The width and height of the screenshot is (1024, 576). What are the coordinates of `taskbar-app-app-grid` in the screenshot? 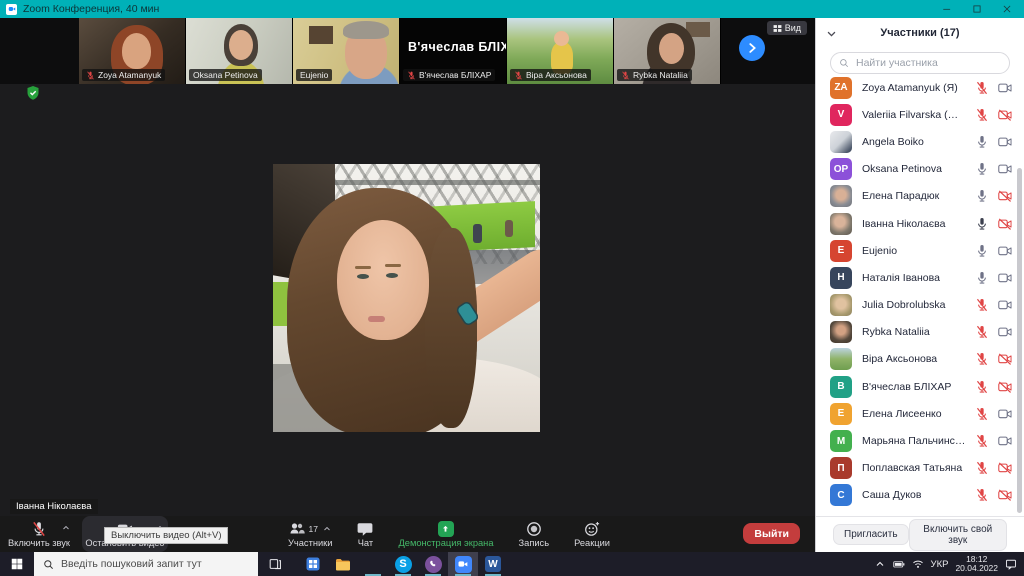 It's located at (313, 564).